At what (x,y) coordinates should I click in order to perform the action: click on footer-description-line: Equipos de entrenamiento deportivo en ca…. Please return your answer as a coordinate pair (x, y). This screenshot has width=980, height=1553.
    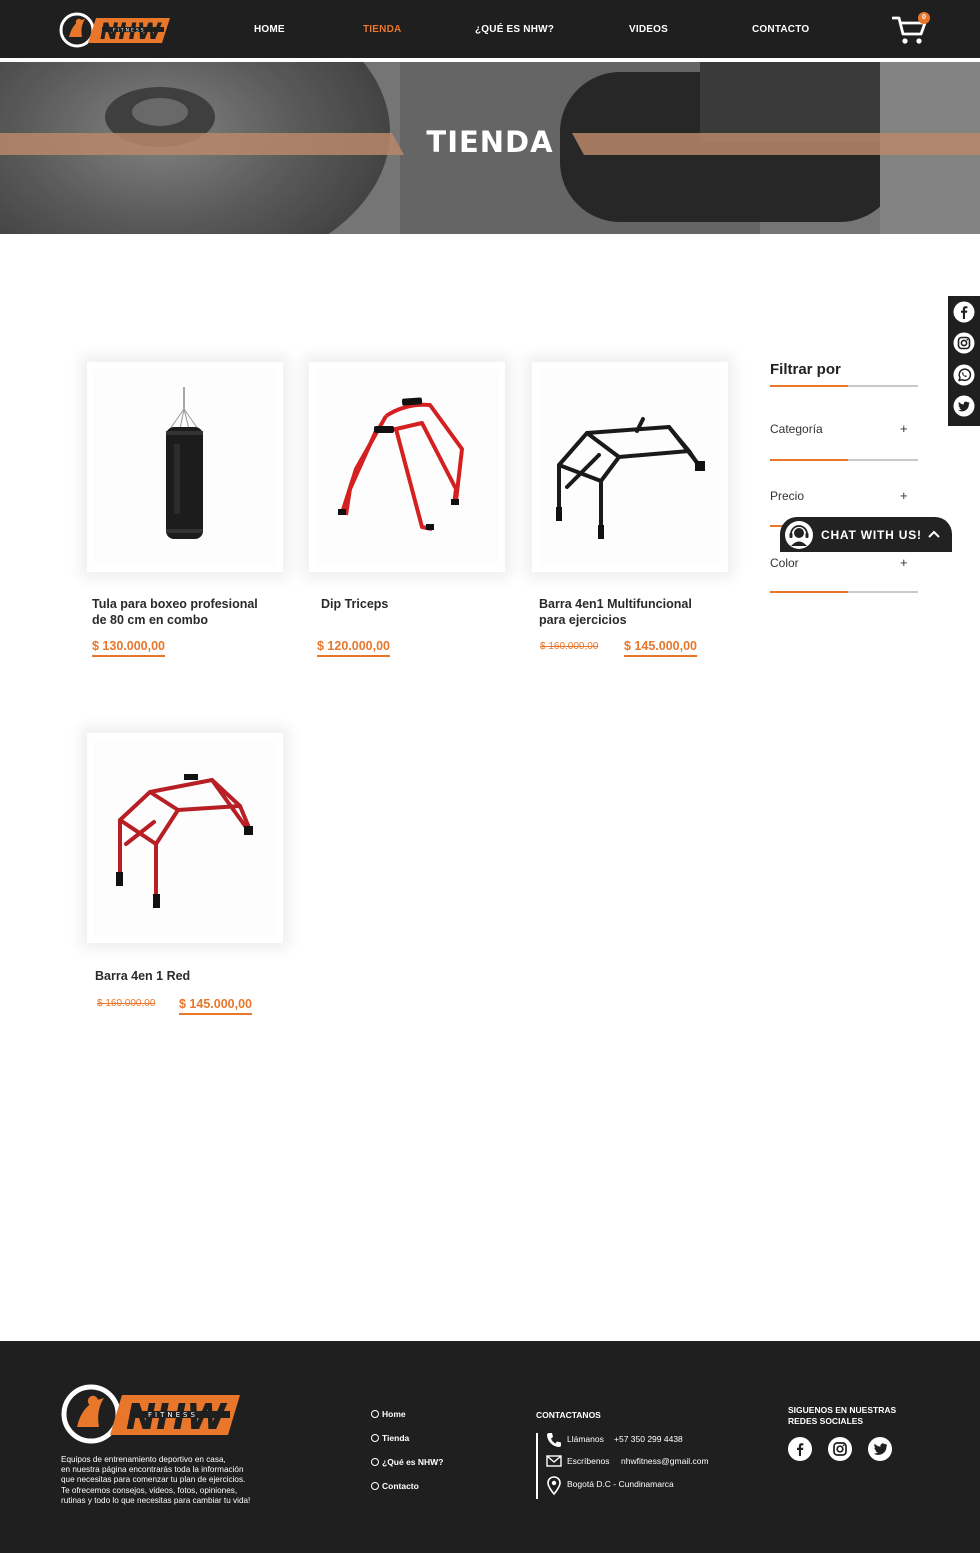
    Looking at the image, I should click on (143, 1459).